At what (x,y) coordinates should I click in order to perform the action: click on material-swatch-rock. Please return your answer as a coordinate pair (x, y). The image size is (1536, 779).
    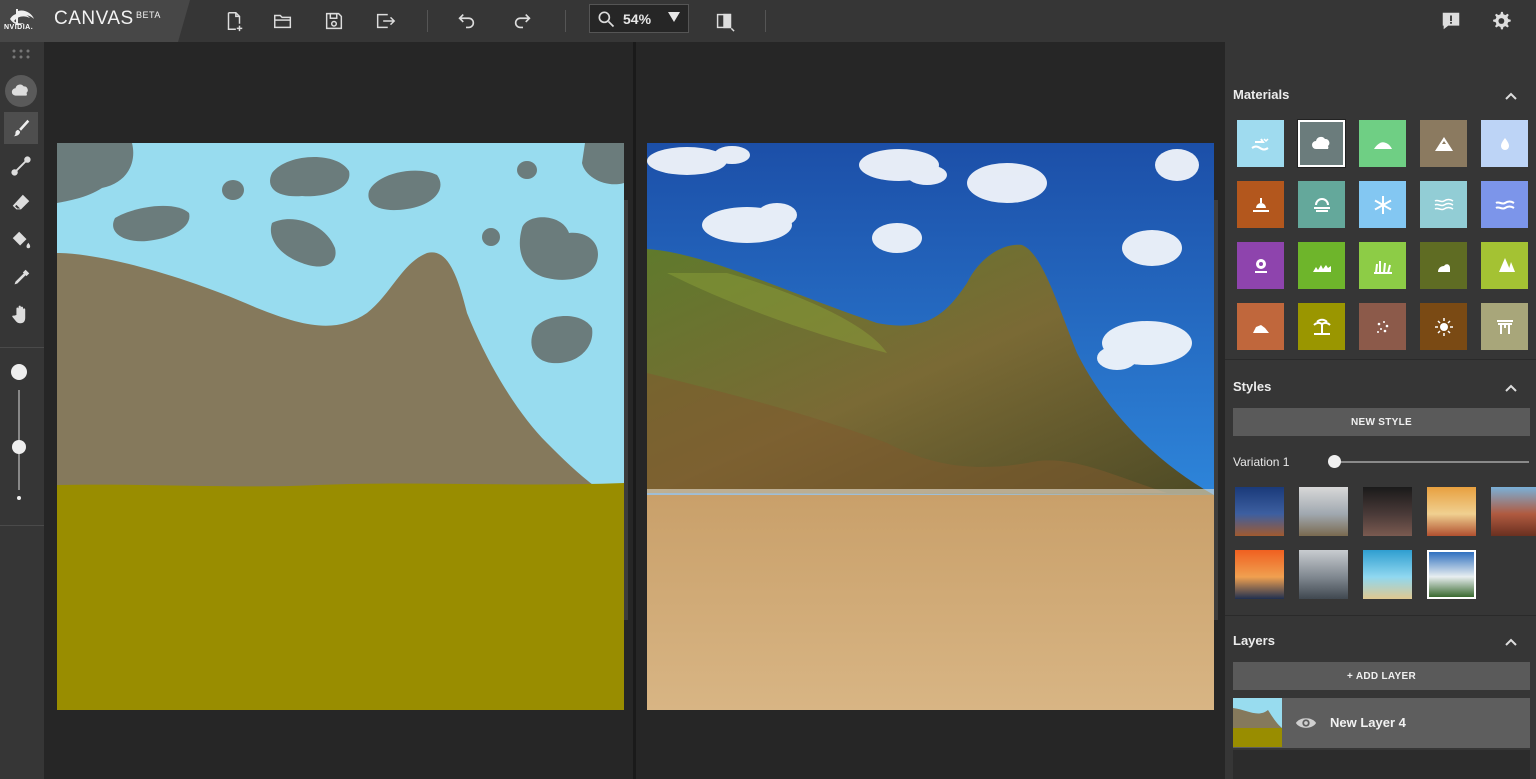
    Looking at the image, I should click on (1260, 326).